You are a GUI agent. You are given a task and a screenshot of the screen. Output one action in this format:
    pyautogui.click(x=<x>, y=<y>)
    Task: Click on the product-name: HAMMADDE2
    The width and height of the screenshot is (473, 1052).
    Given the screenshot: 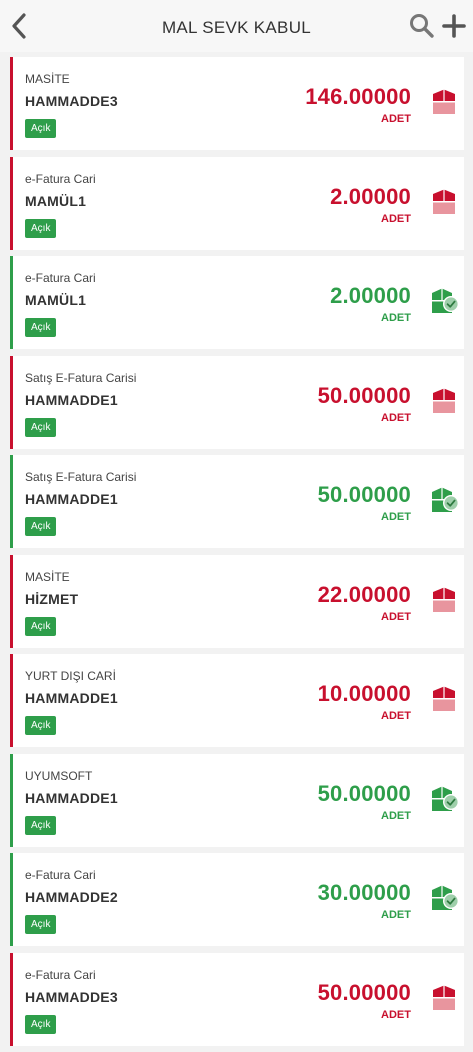 What is the action you would take?
    pyautogui.click(x=71, y=897)
    